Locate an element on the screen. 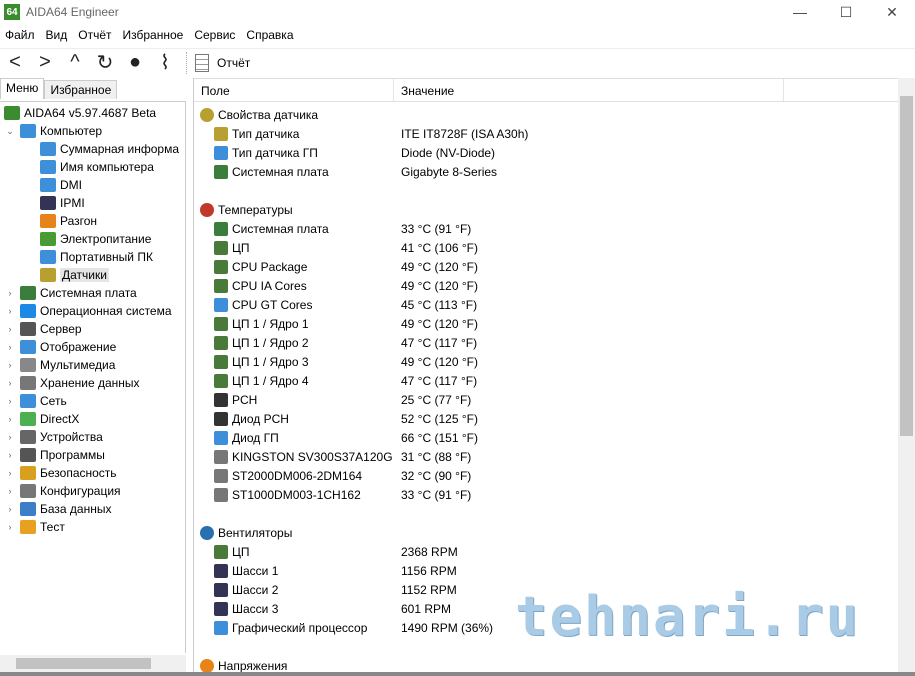 The image size is (915, 676). tree-item: Разгон is located at coordinates (68, 221).